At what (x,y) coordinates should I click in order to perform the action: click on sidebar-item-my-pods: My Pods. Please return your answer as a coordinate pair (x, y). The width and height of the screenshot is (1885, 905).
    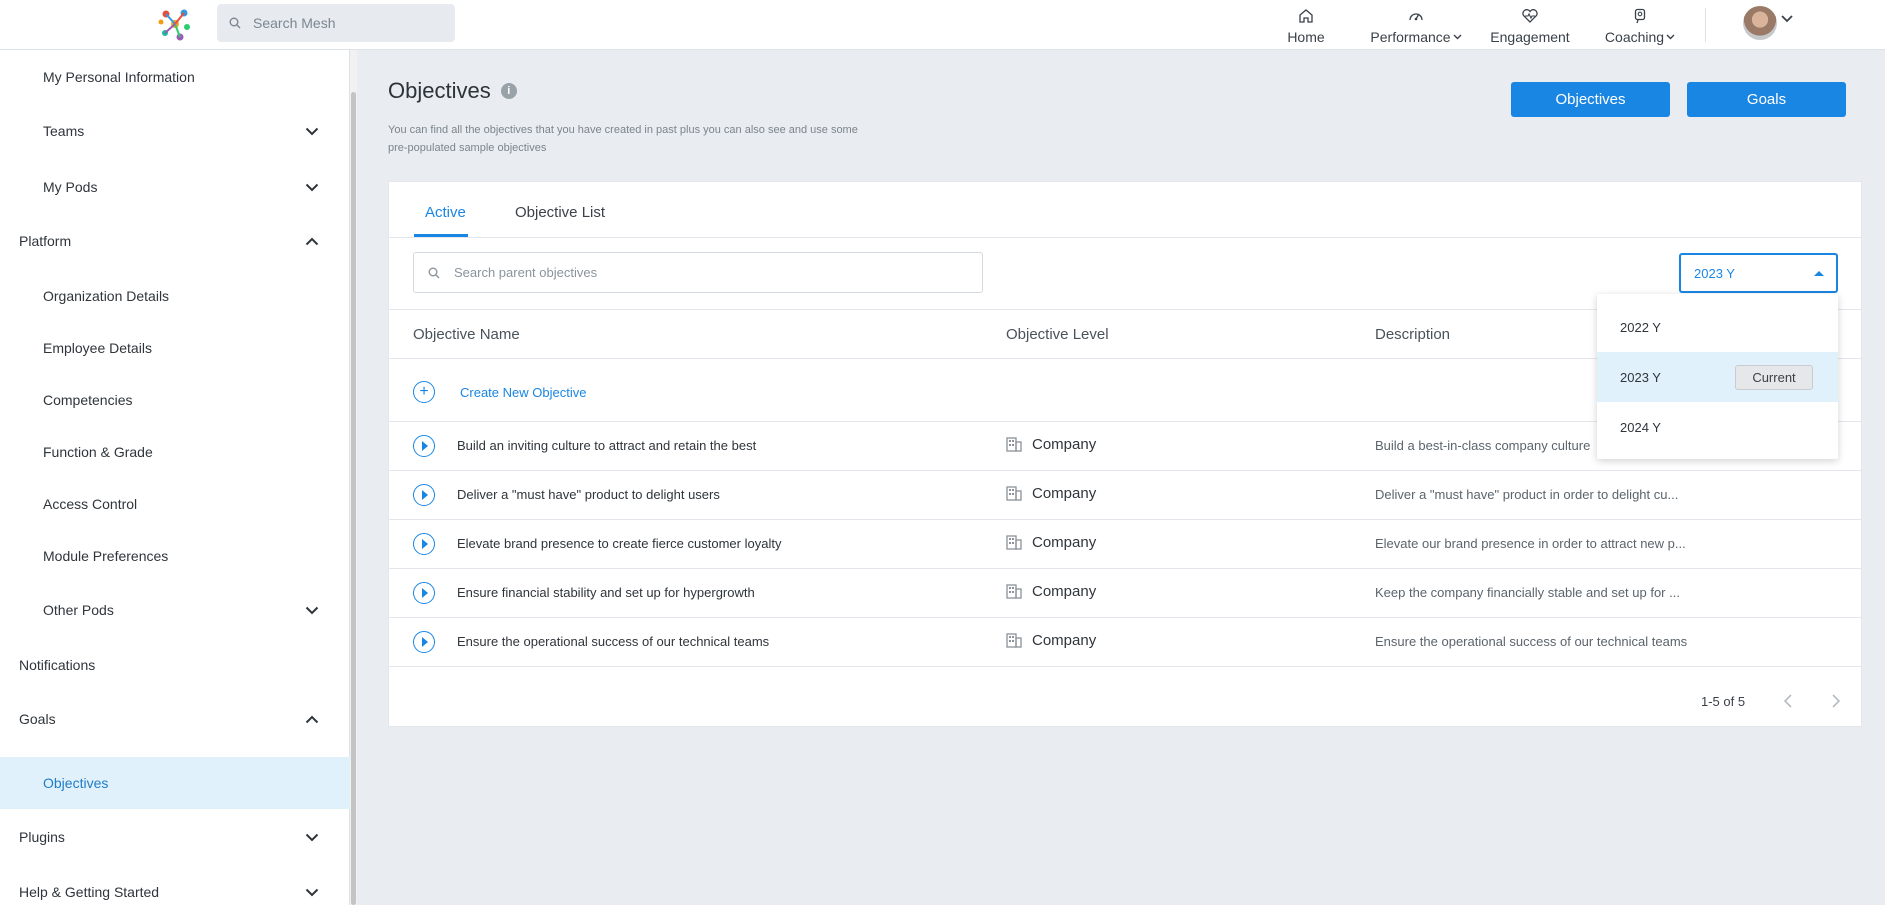
    Looking at the image, I should click on (175, 187).